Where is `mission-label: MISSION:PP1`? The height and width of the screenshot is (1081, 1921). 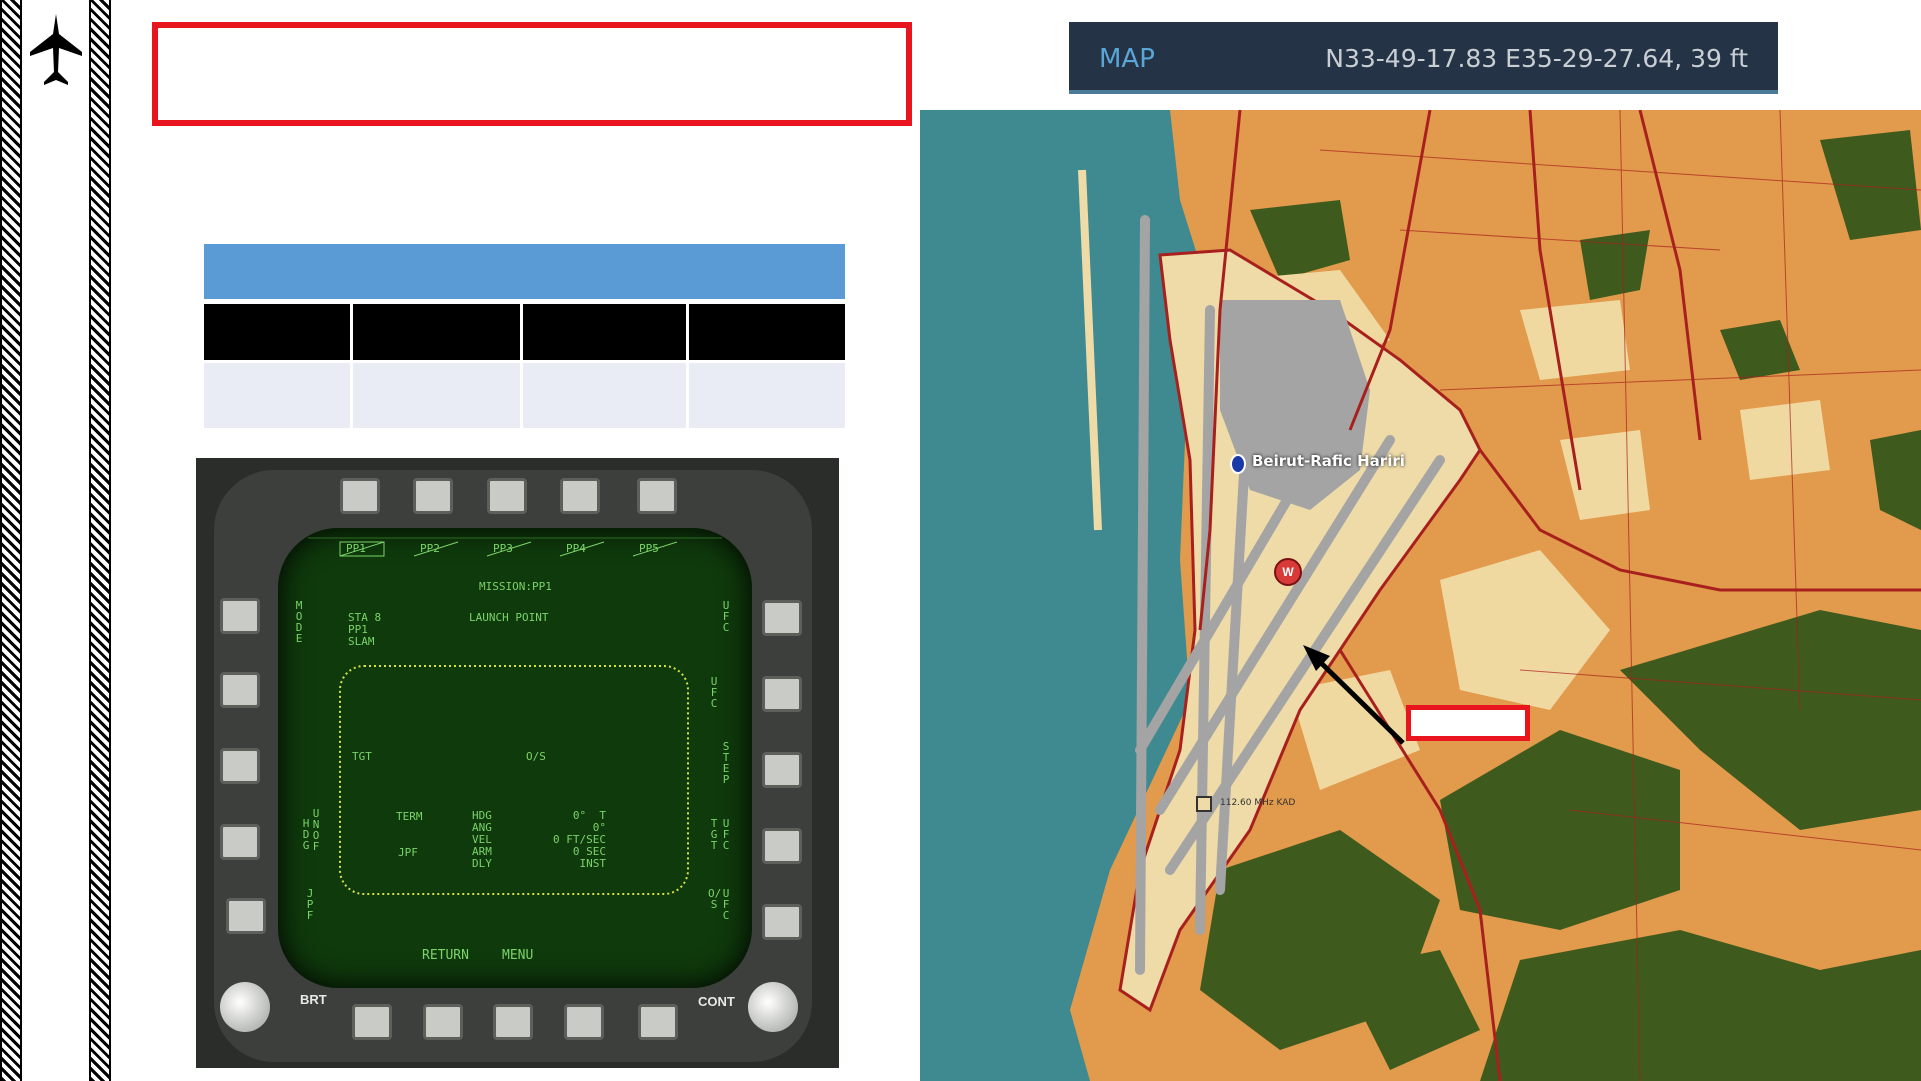
mission-label: MISSION:PP1 is located at coordinates (515, 586).